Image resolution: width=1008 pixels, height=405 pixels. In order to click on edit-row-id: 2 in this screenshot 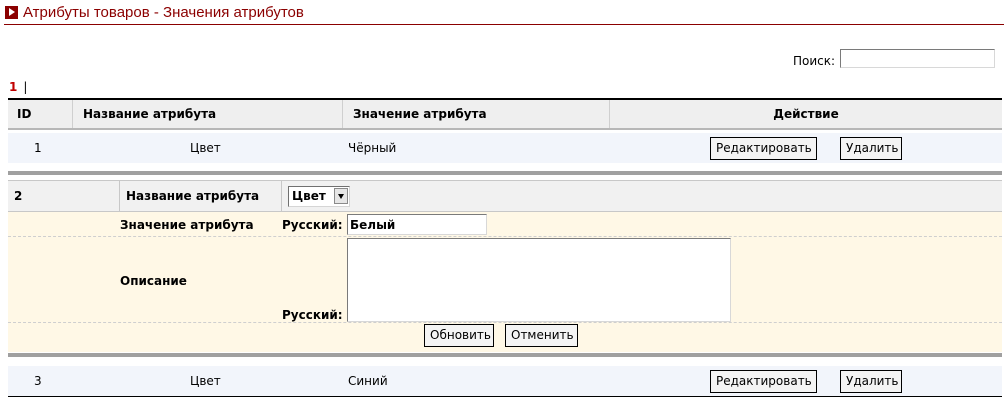, I will do `click(18, 196)`.